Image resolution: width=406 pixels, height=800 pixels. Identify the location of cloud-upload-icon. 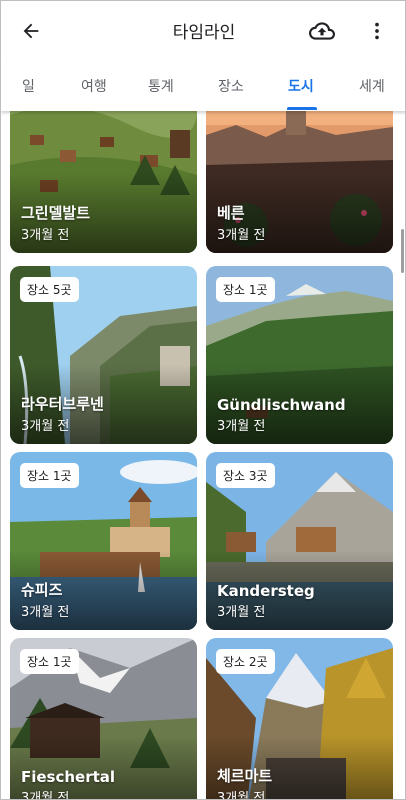
(322, 31).